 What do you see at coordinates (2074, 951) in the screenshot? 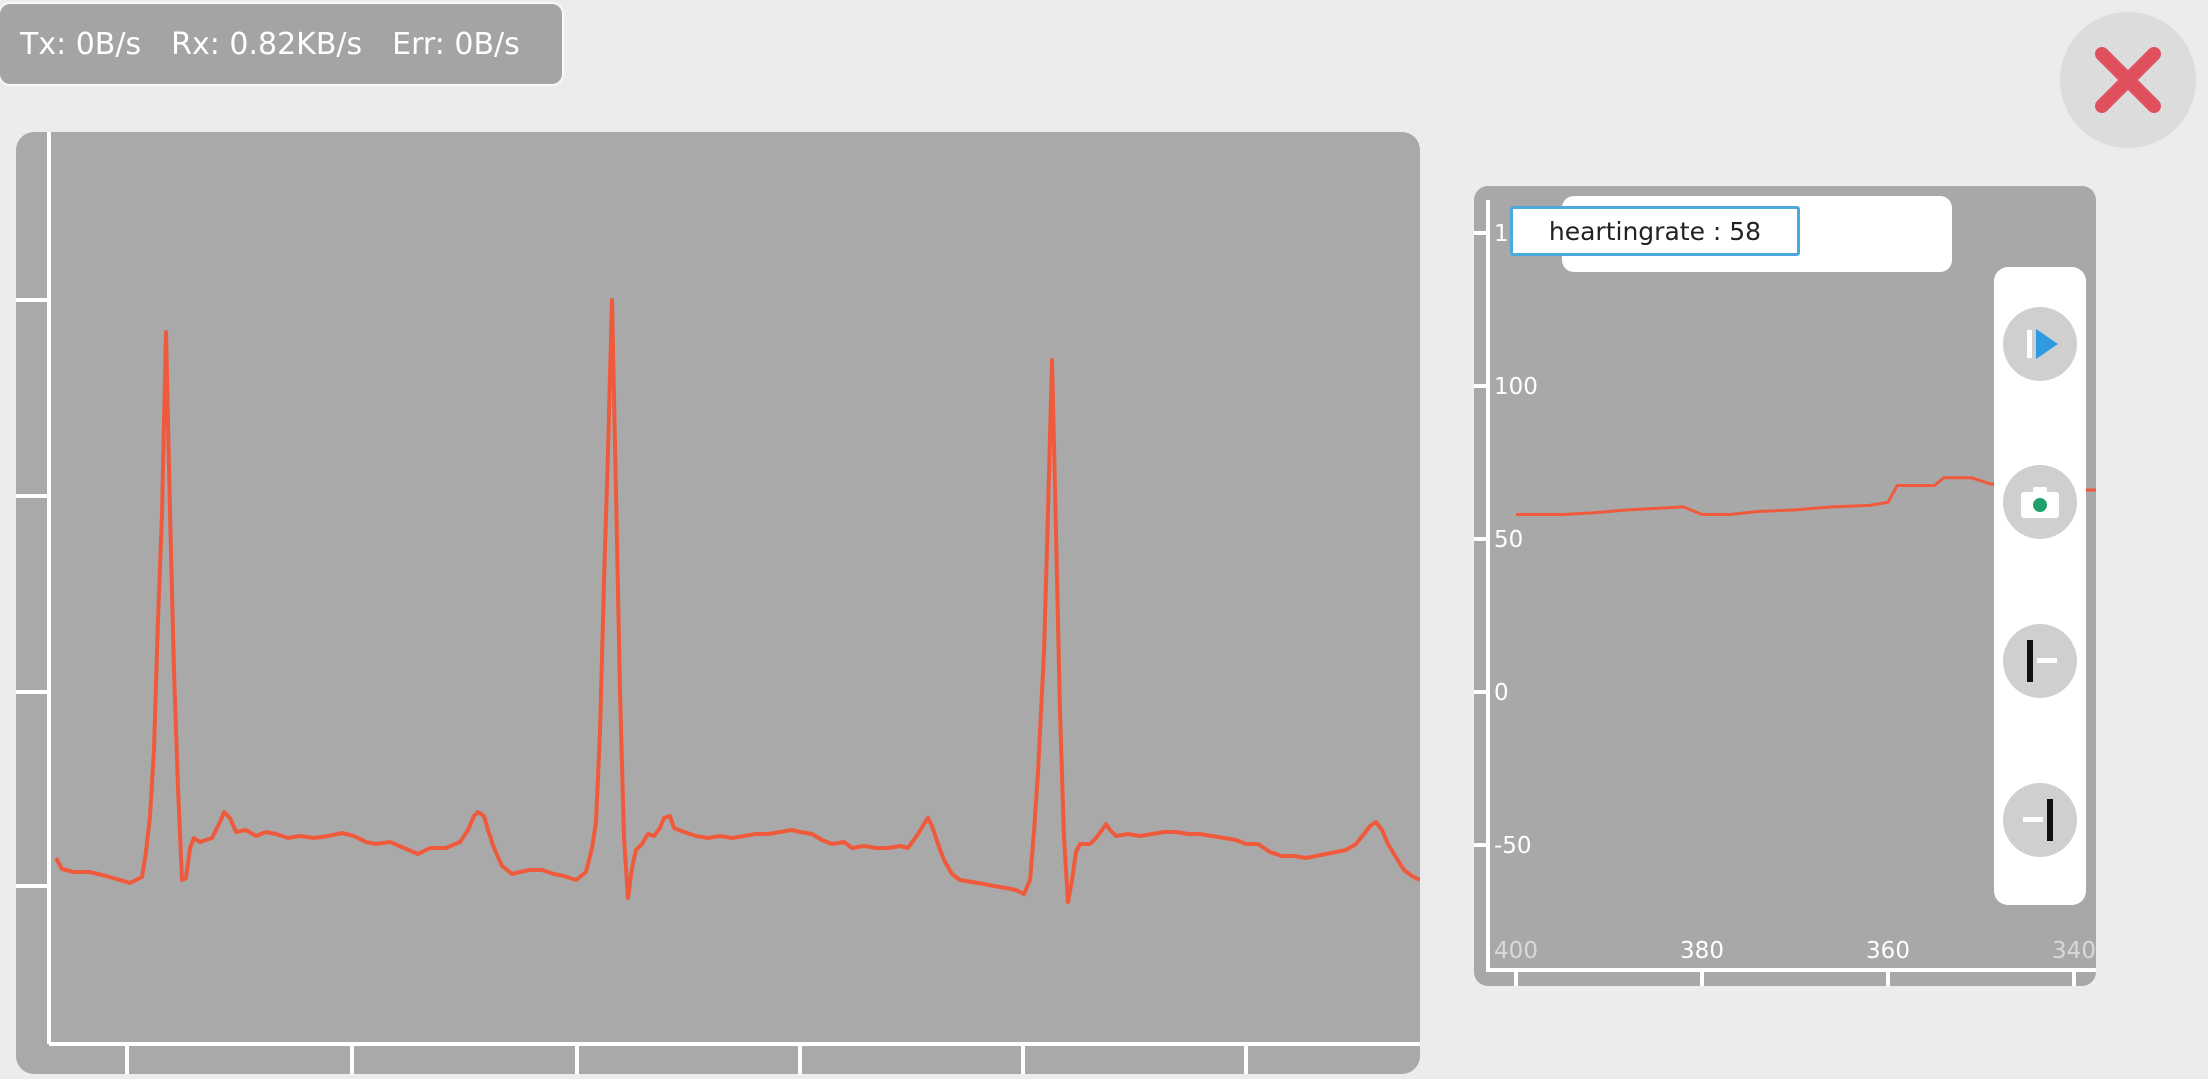
I see `hr-x-tick-label: 340` at bounding box center [2074, 951].